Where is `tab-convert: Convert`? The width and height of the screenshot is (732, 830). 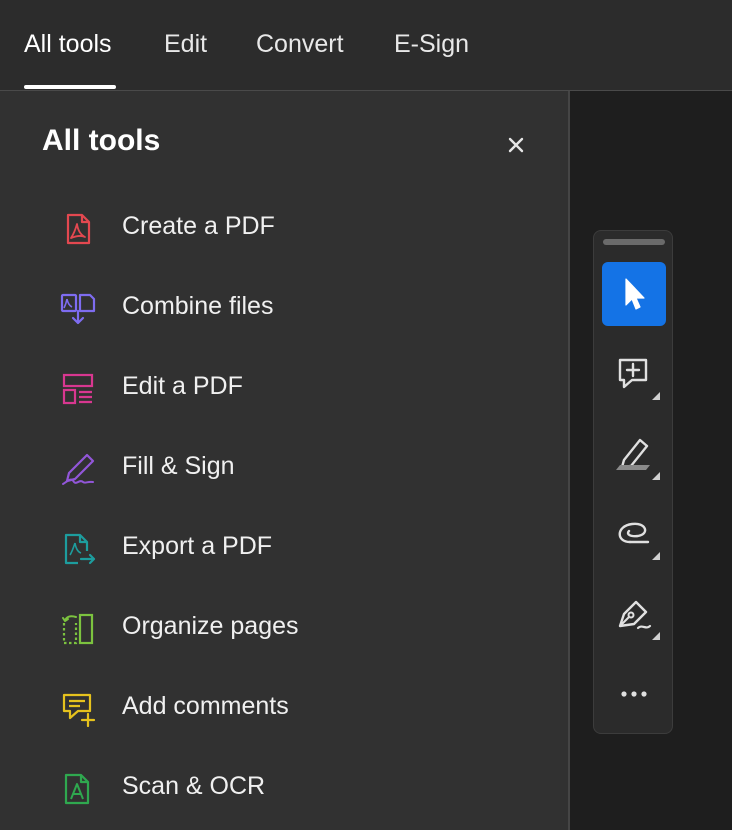 tab-convert: Convert is located at coordinates (300, 44).